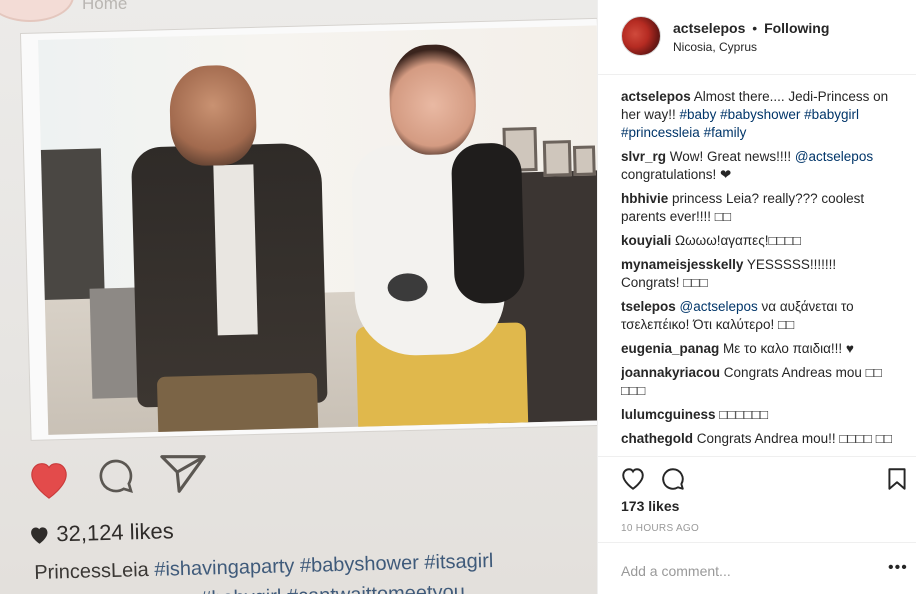 The image size is (916, 594). Describe the element at coordinates (646, 240) in the screenshot. I see `comment-username: kouyiali` at that location.